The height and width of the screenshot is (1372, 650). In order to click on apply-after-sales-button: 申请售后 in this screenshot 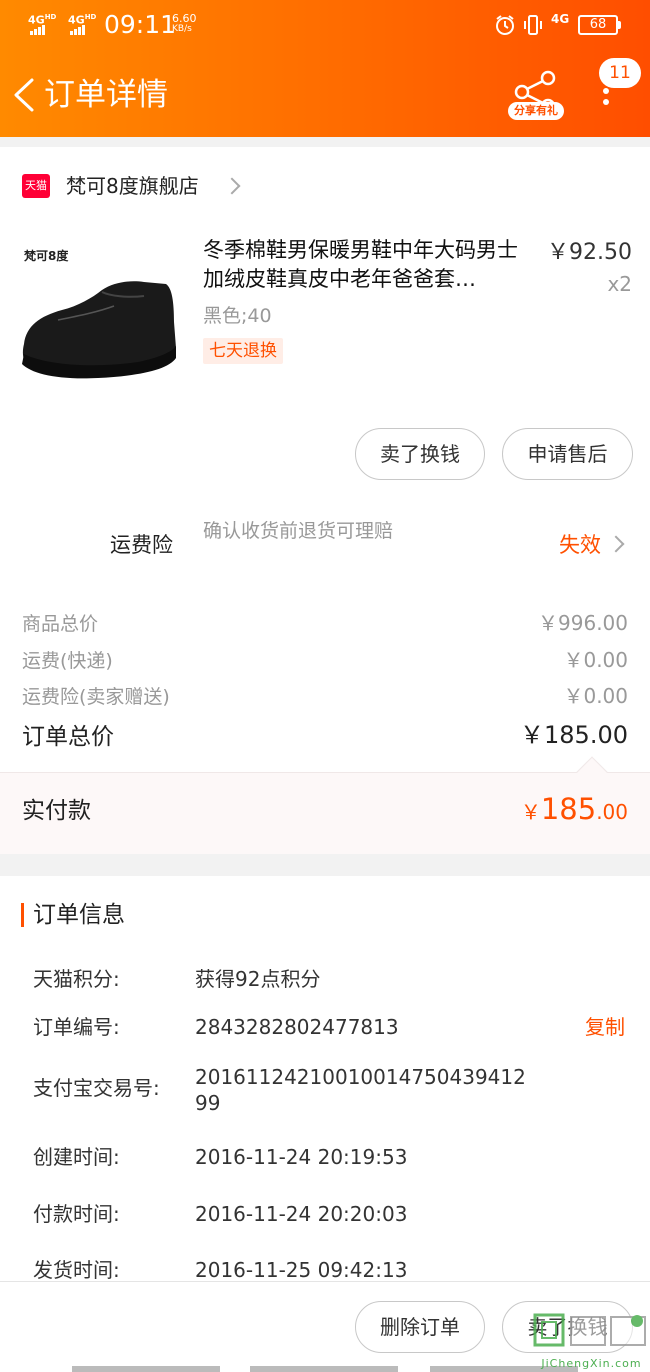, I will do `click(567, 454)`.